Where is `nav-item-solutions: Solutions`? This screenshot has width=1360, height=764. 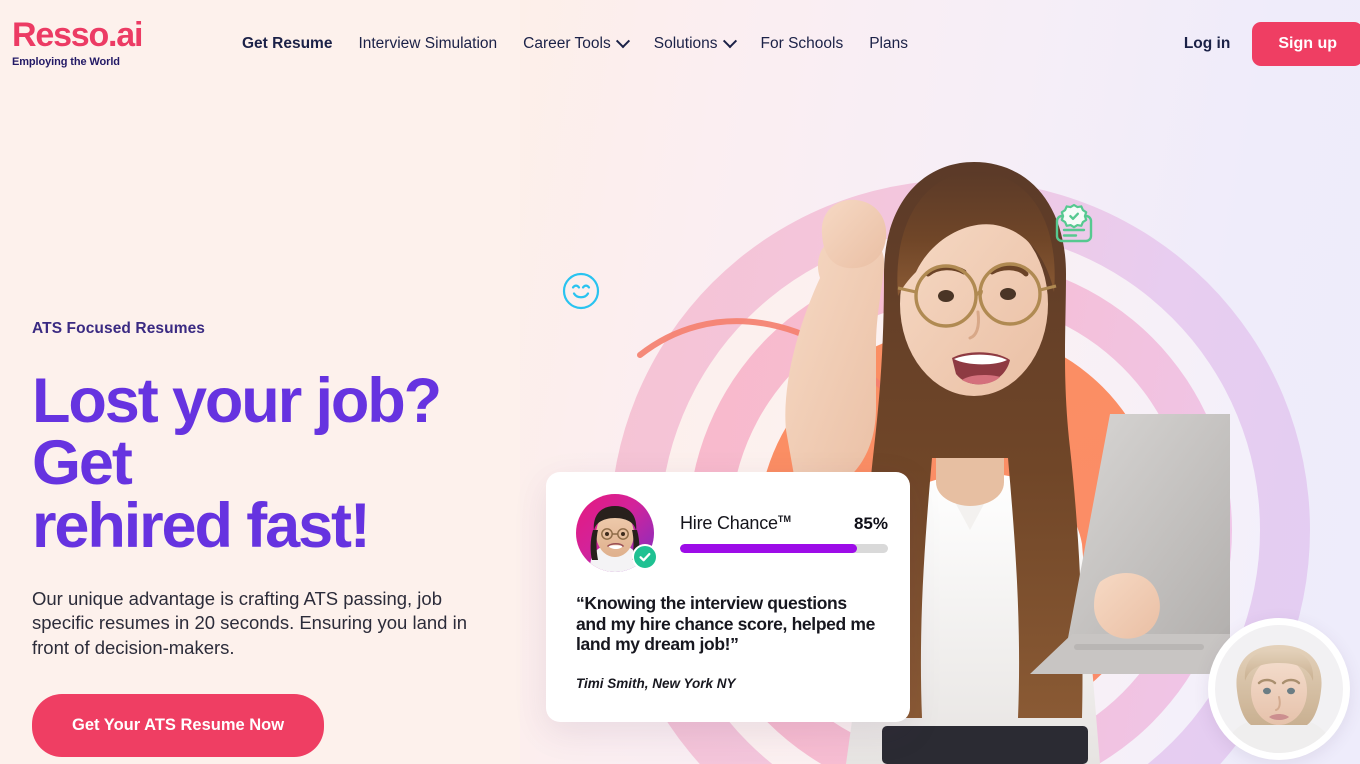 nav-item-solutions: Solutions is located at coordinates (695, 44).